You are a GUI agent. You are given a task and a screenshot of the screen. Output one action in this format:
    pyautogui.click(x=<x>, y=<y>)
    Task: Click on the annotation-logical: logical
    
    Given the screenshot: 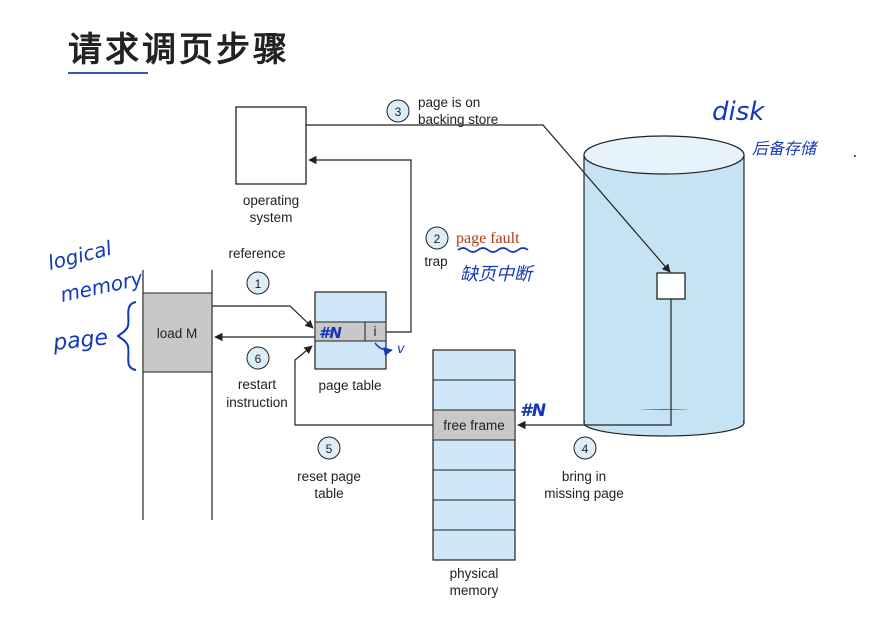 What is the action you would take?
    pyautogui.click(x=79, y=255)
    